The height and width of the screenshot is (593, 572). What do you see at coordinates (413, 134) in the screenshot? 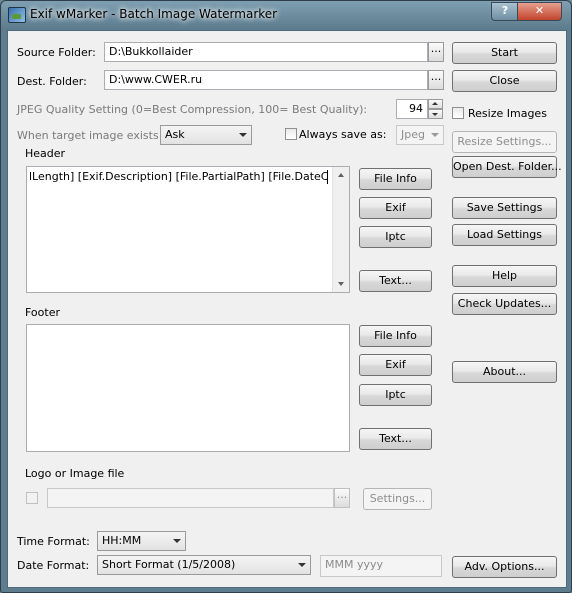
I see `save-format-value: Jpeg` at bounding box center [413, 134].